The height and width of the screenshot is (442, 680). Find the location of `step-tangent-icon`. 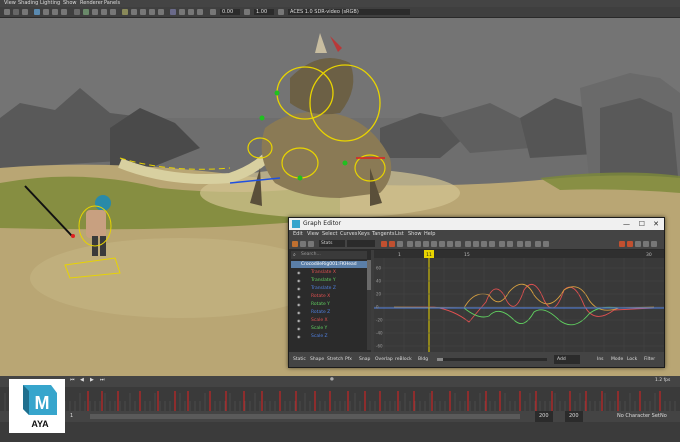

step-tangent-icon is located at coordinates (450, 244).